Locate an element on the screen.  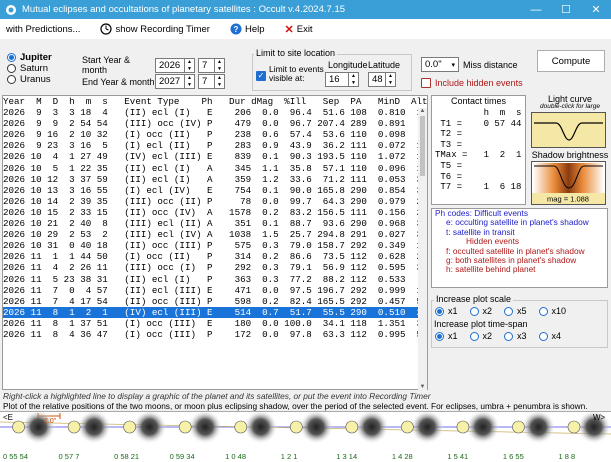
end-month-spinner: ▲ ▼ is located at coordinates (220, 81).